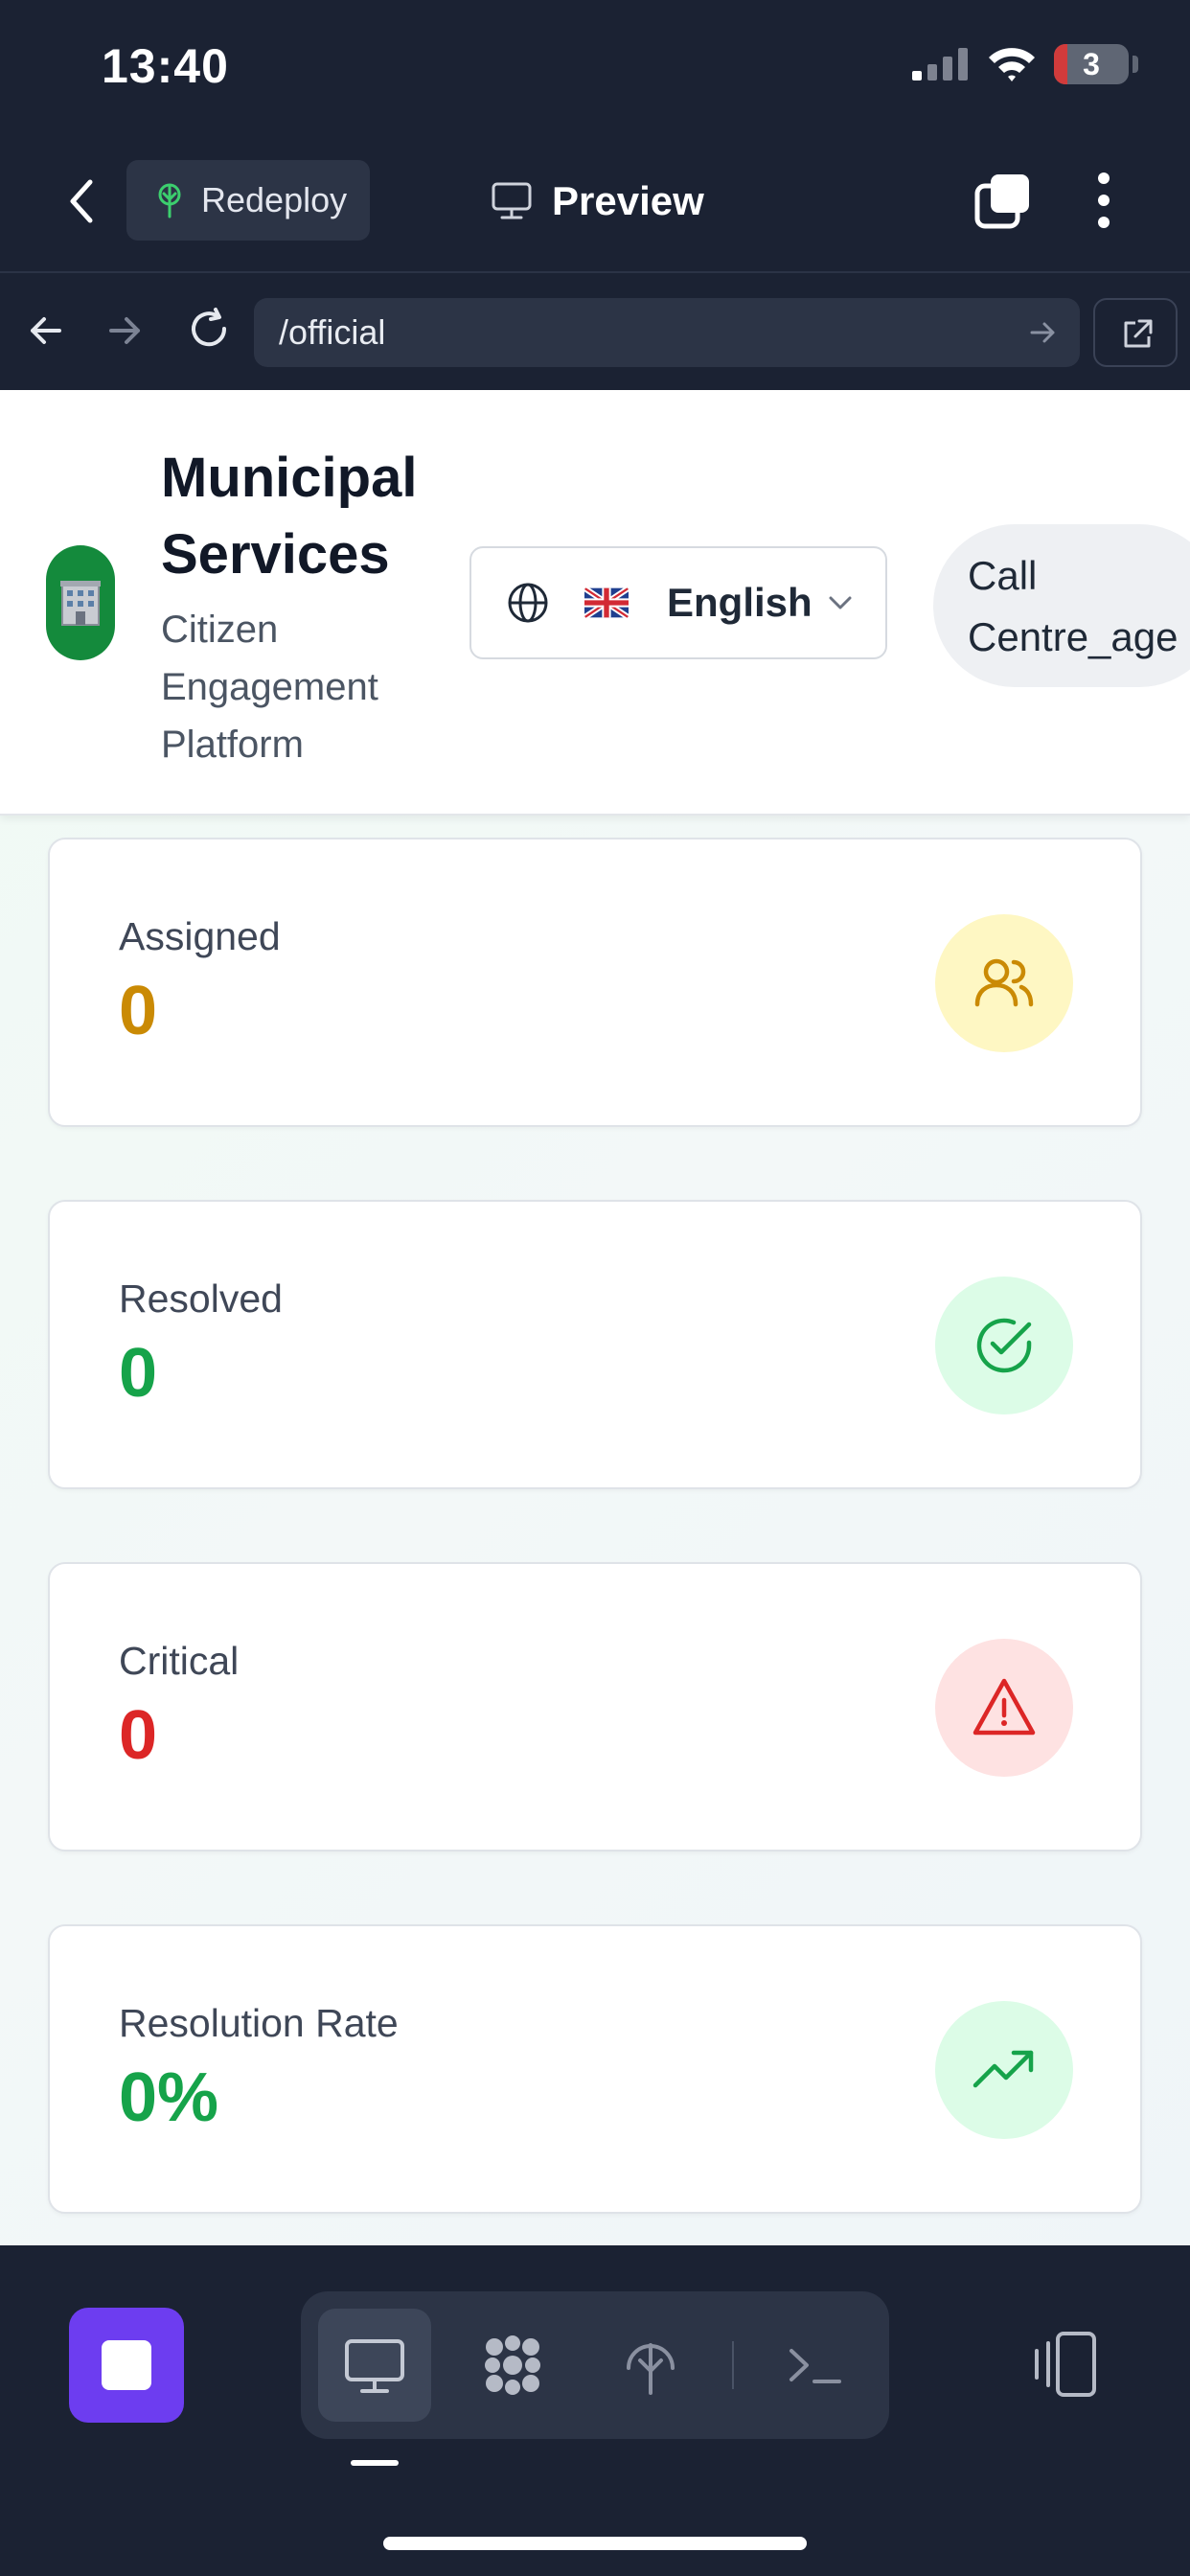  Describe the element at coordinates (259, 2023) in the screenshot. I see `stat-label: Resolution Rate` at that location.